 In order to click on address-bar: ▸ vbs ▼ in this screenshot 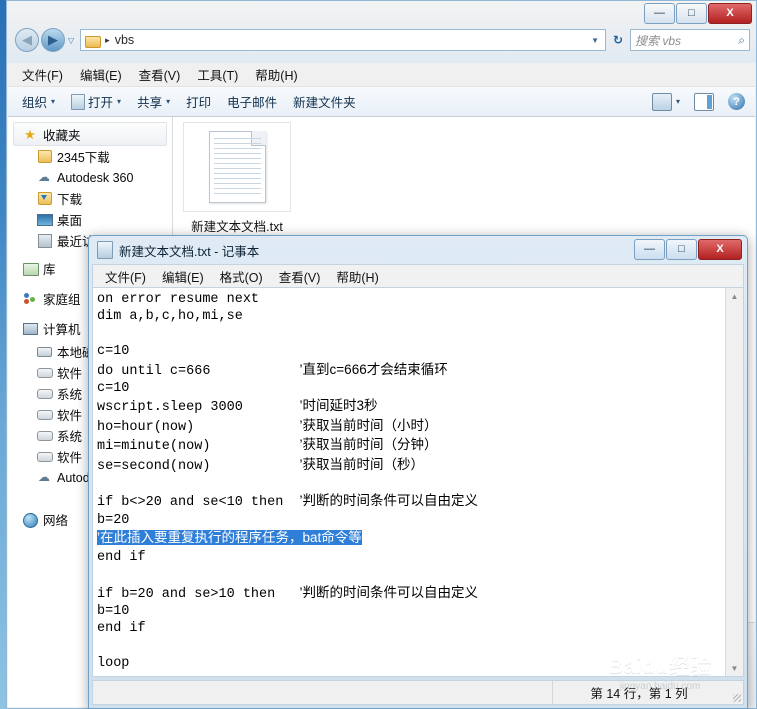, I will do `click(343, 40)`.